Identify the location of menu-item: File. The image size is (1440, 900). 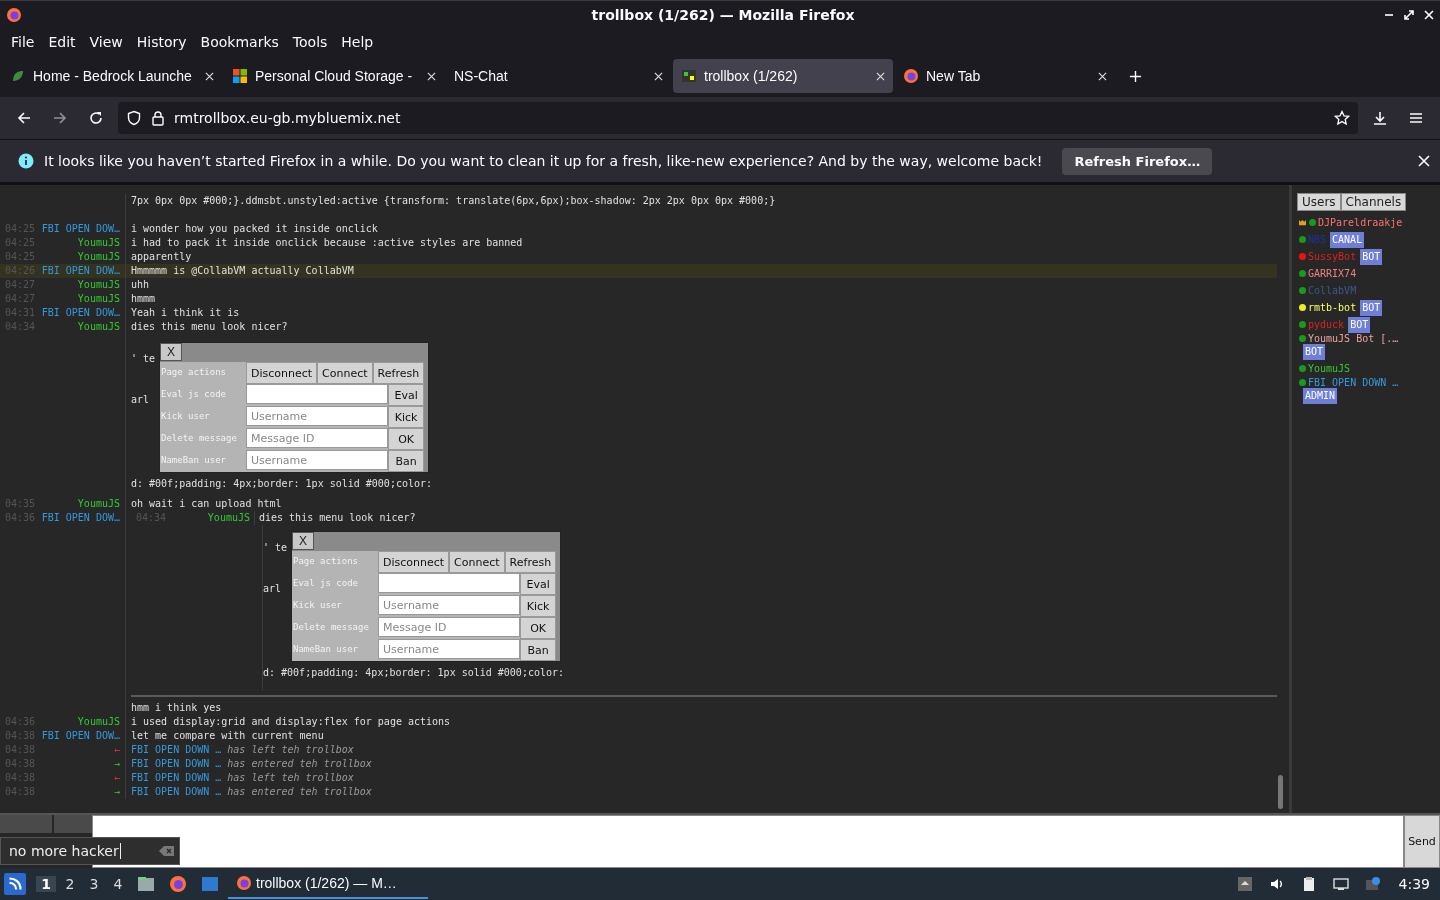
(23, 42).